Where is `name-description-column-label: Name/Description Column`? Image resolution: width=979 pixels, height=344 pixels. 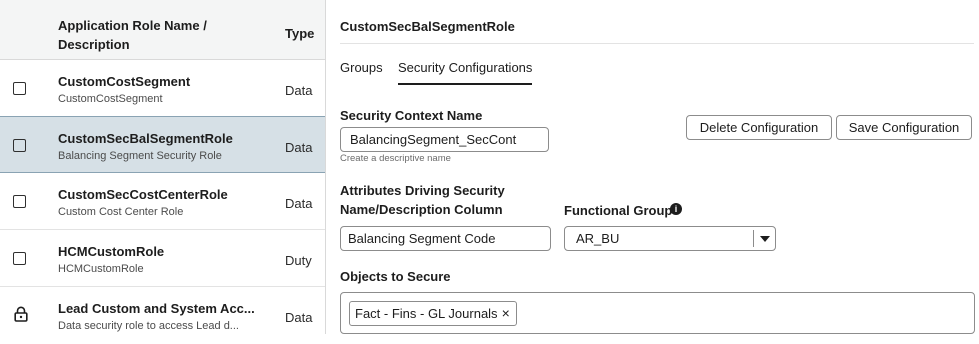 name-description-column-label: Name/Description Column is located at coordinates (421, 209).